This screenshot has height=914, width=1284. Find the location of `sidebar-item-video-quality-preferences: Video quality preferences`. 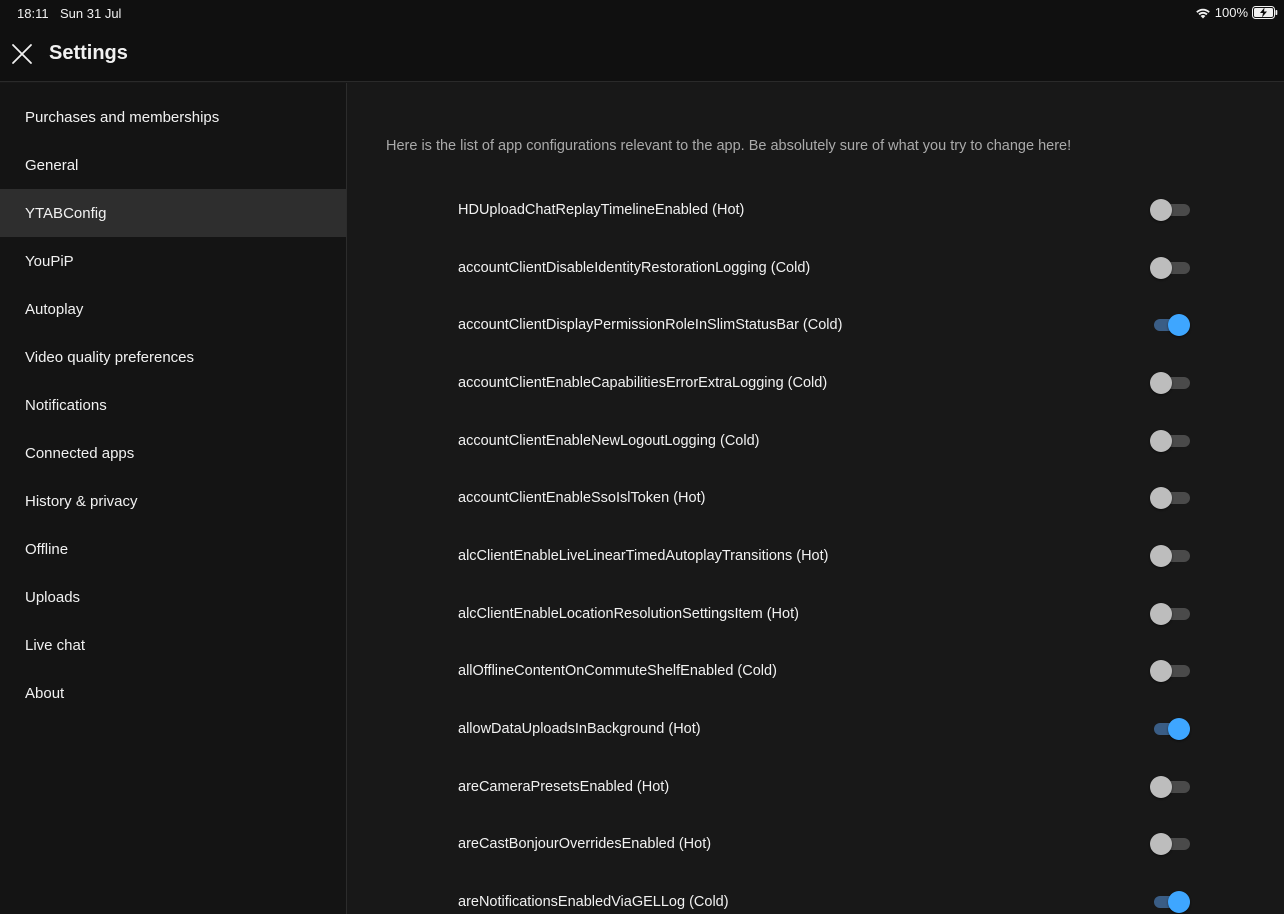

sidebar-item-video-quality-preferences: Video quality preferences is located at coordinates (173, 357).